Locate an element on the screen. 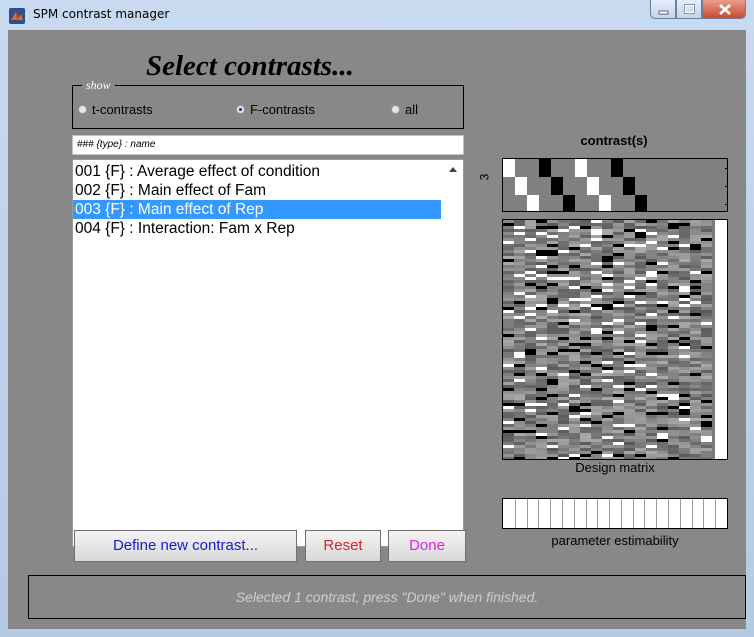  window-controls is located at coordinates (698, 10).